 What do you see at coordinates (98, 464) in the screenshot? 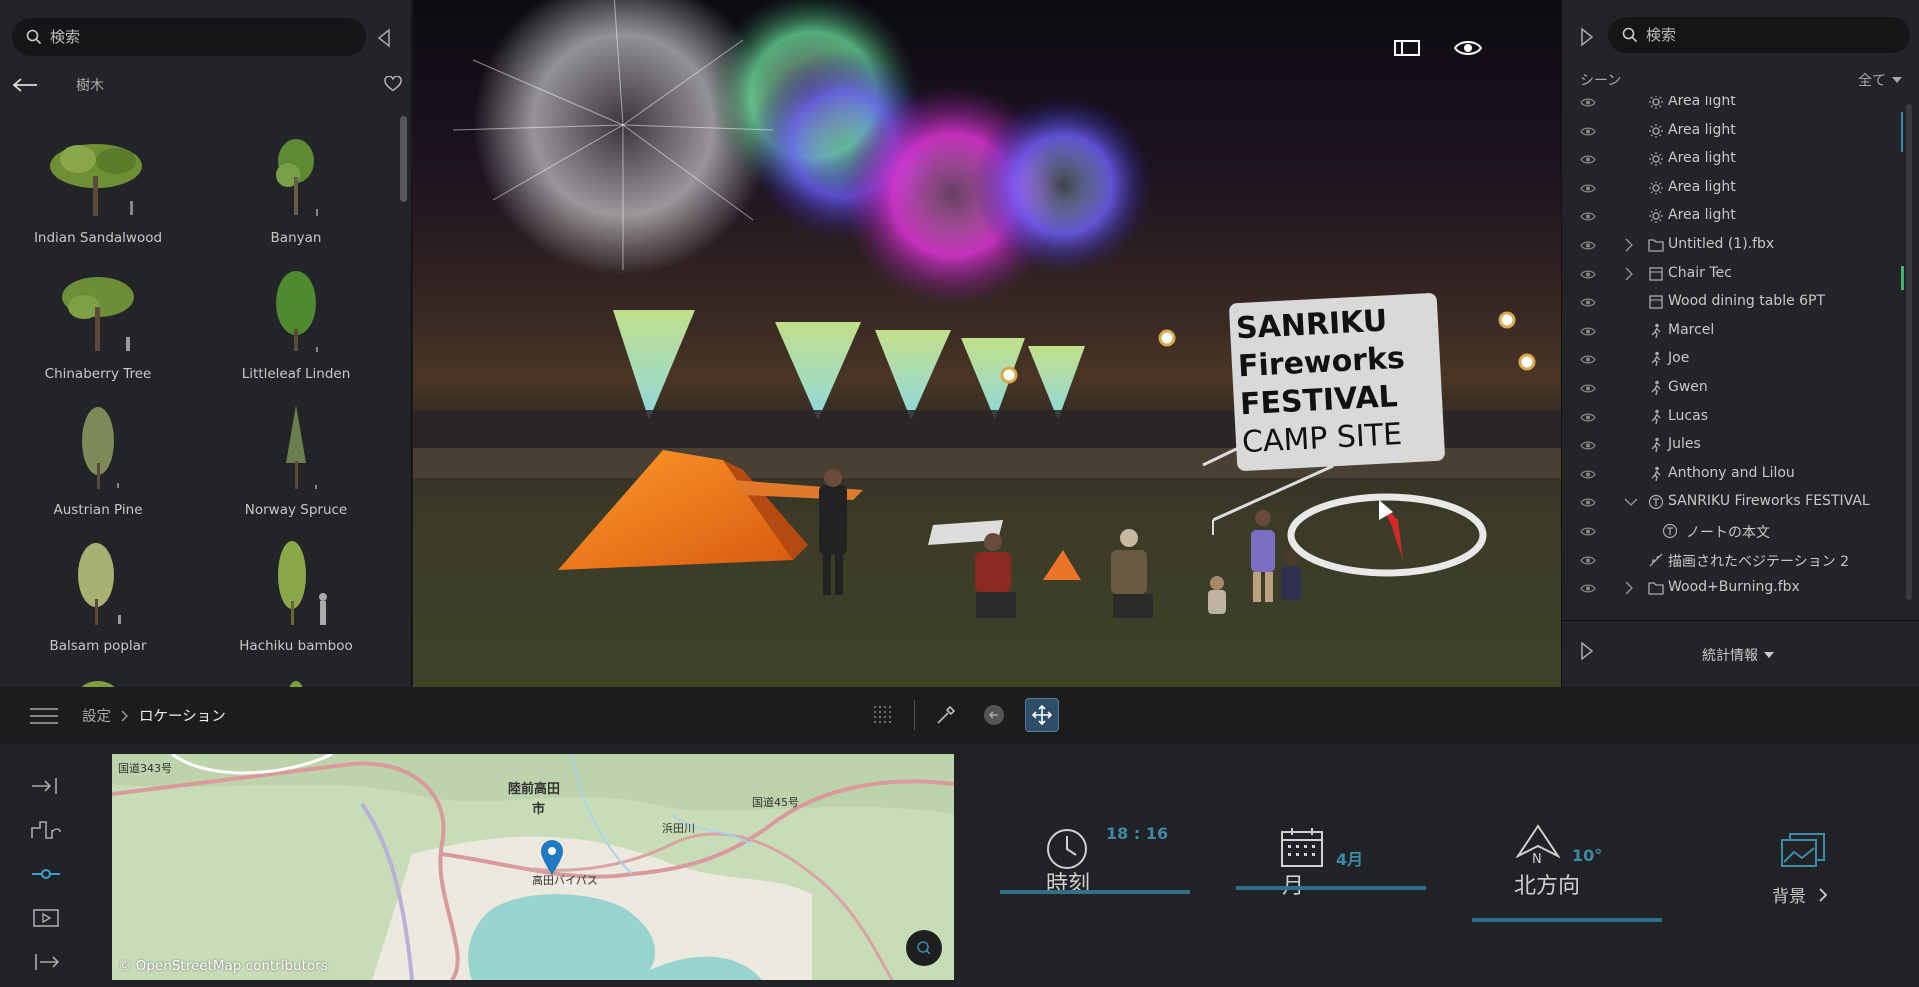
I see `asset-tile: Austrian Pine` at bounding box center [98, 464].